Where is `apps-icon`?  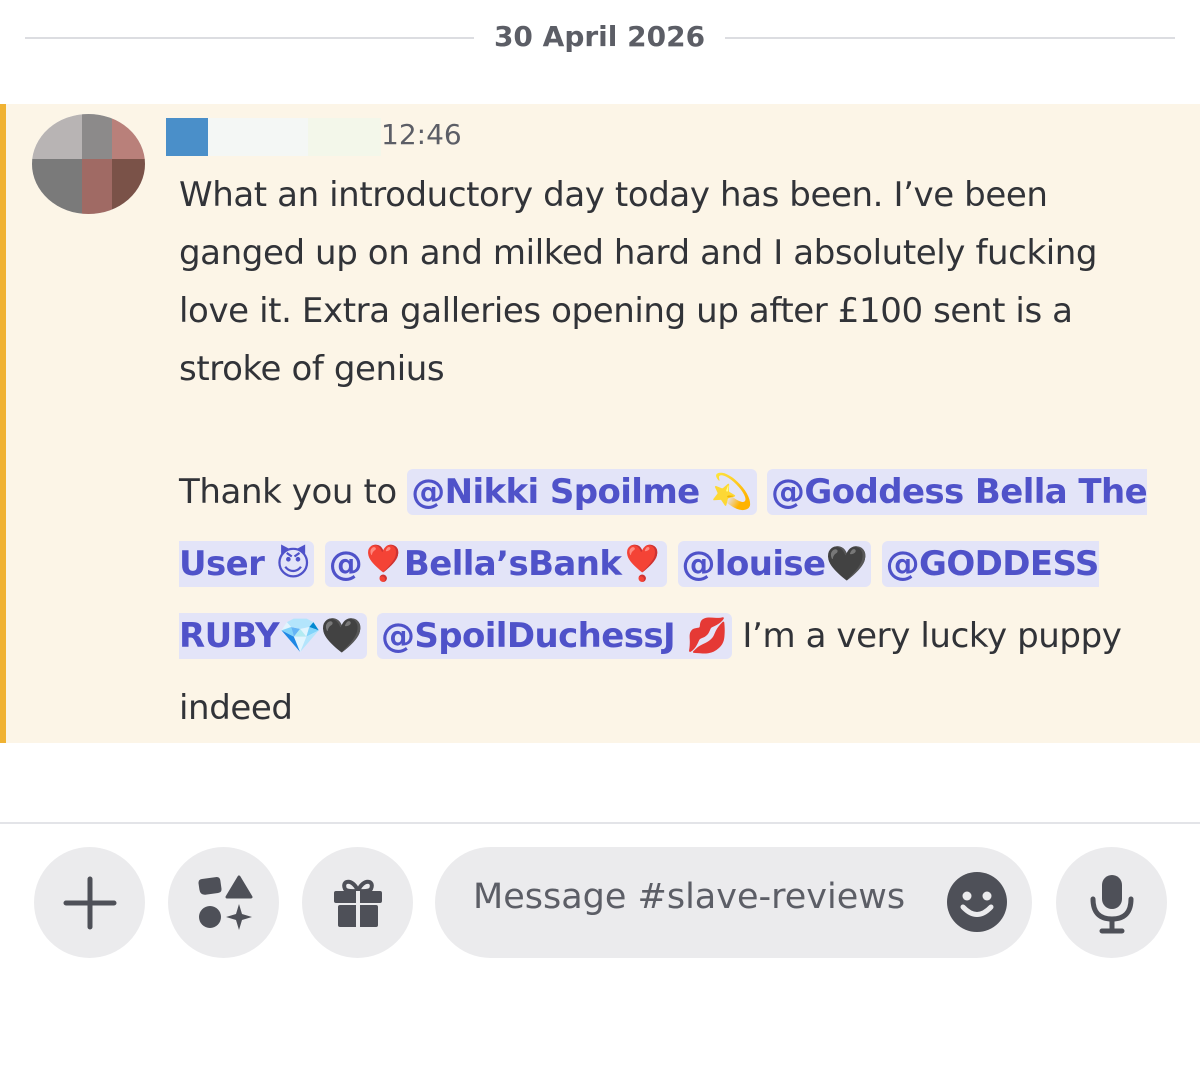
apps-icon is located at coordinates (224, 902).